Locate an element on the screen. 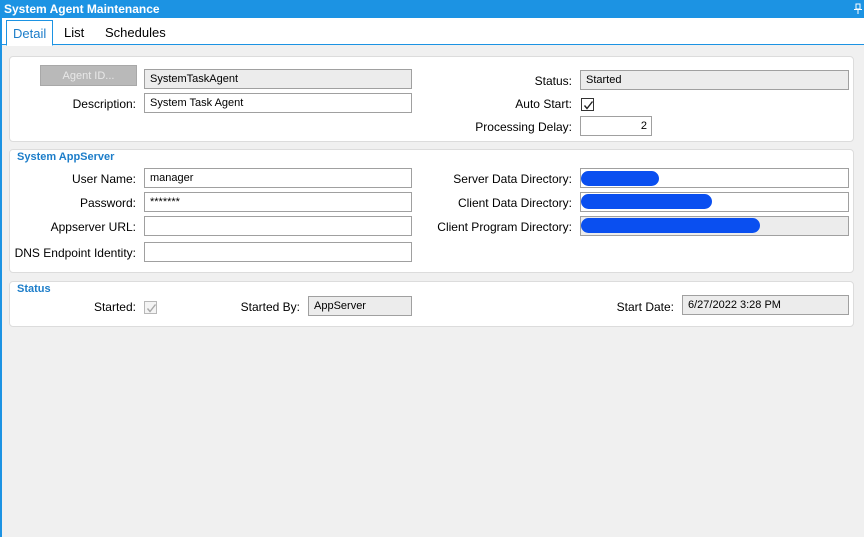  window-title: System Agent Maintenance is located at coordinates (82, 9).